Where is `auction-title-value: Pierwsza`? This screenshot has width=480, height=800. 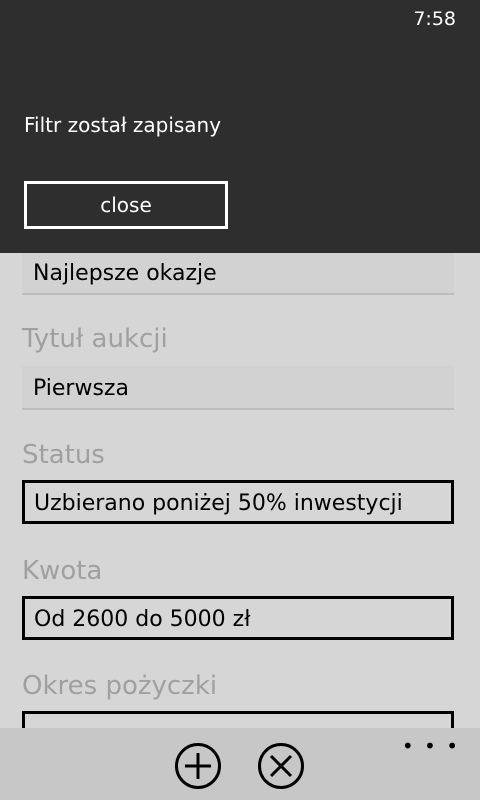
auction-title-value: Pierwsza is located at coordinates (81, 388).